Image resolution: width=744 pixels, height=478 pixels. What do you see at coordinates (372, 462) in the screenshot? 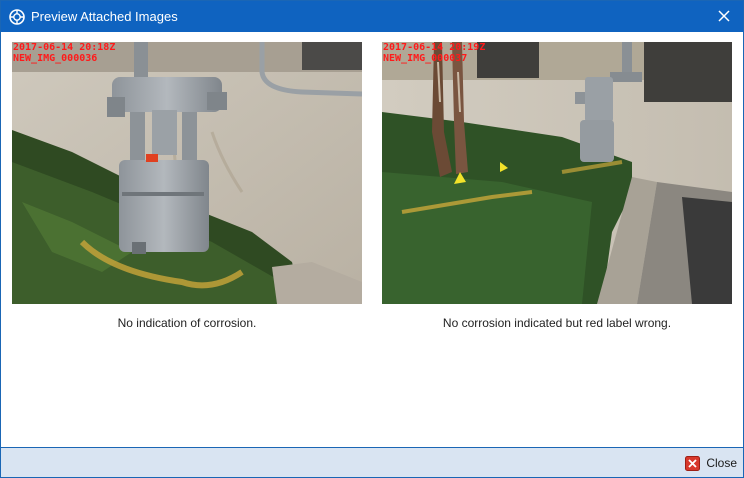
I see `dialog-footer: Close` at bounding box center [372, 462].